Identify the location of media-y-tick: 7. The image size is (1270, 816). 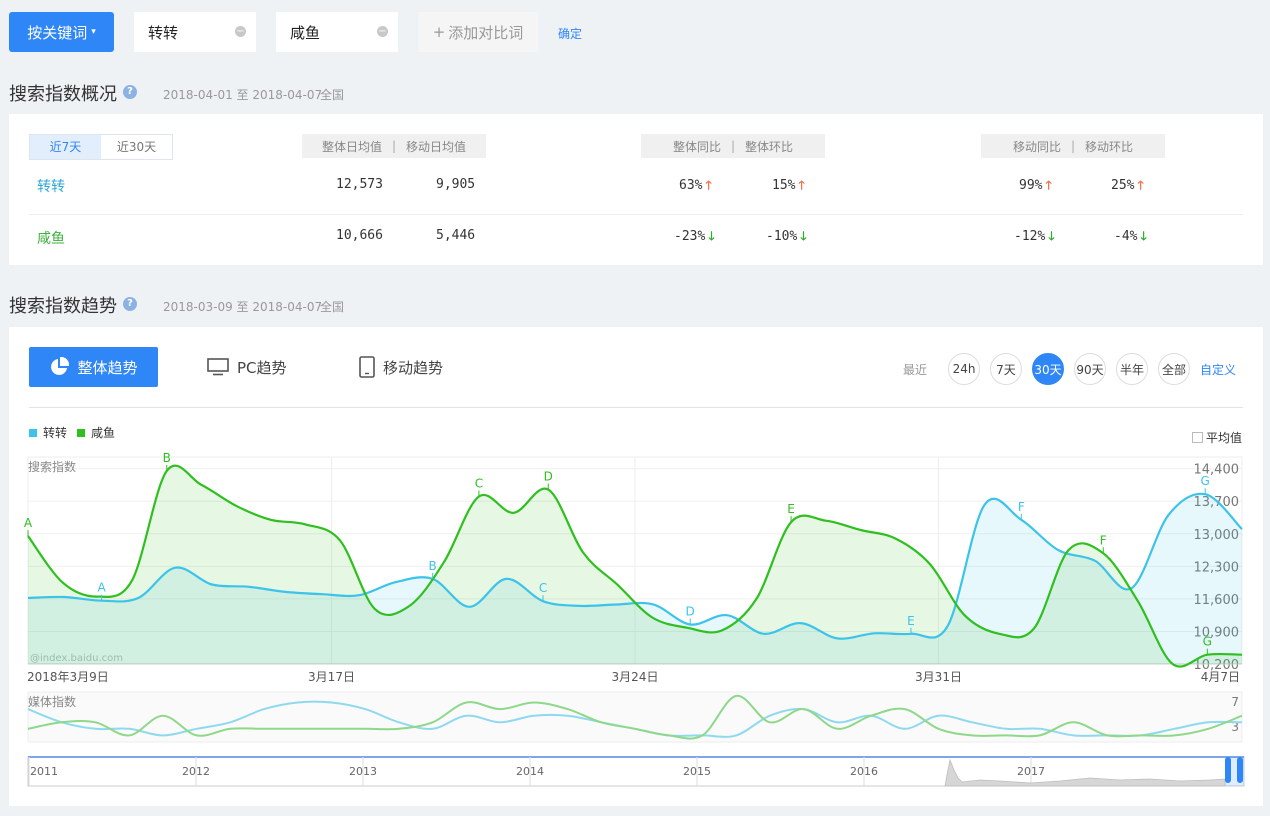
(1235, 702).